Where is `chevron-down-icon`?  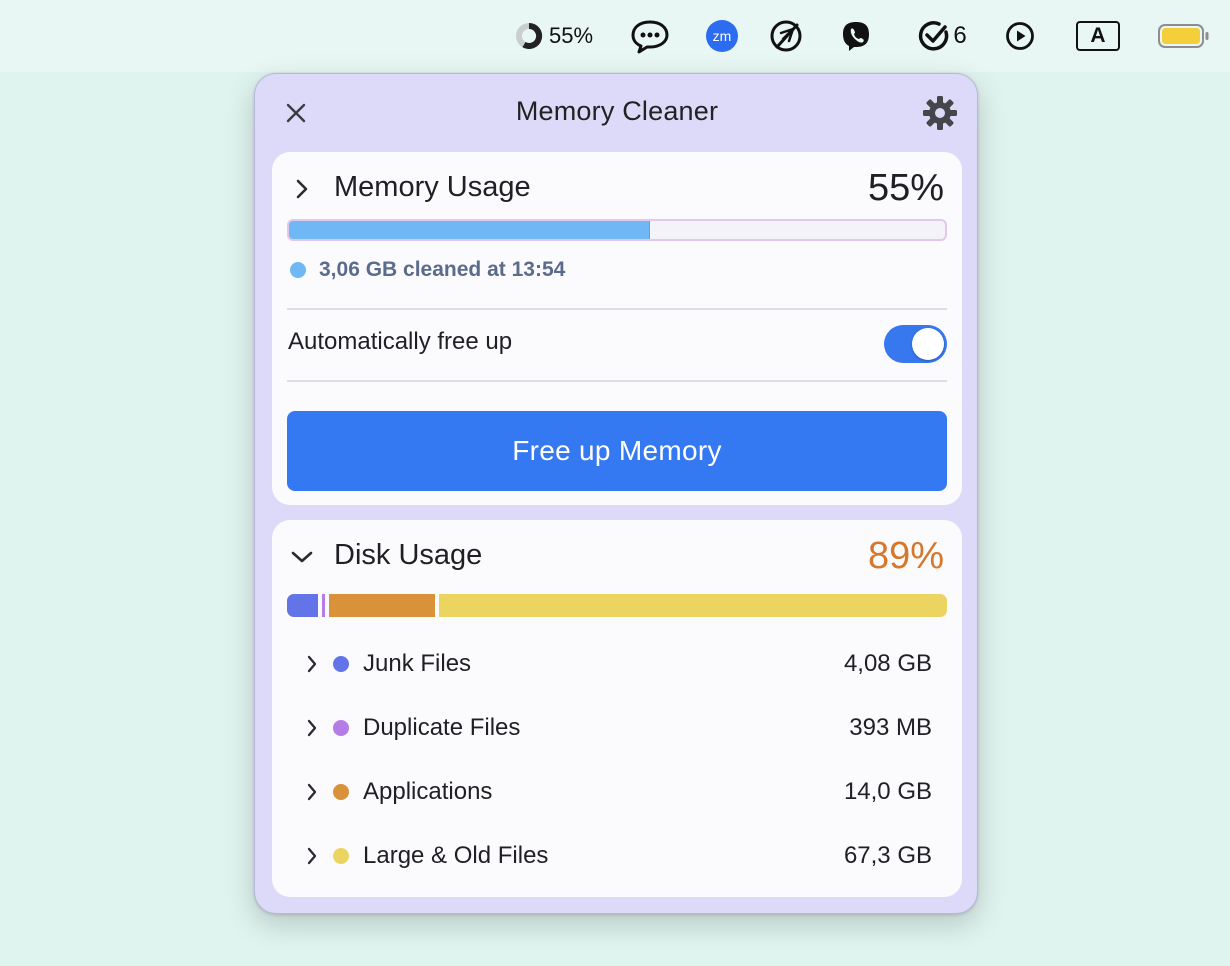 chevron-down-icon is located at coordinates (302, 557).